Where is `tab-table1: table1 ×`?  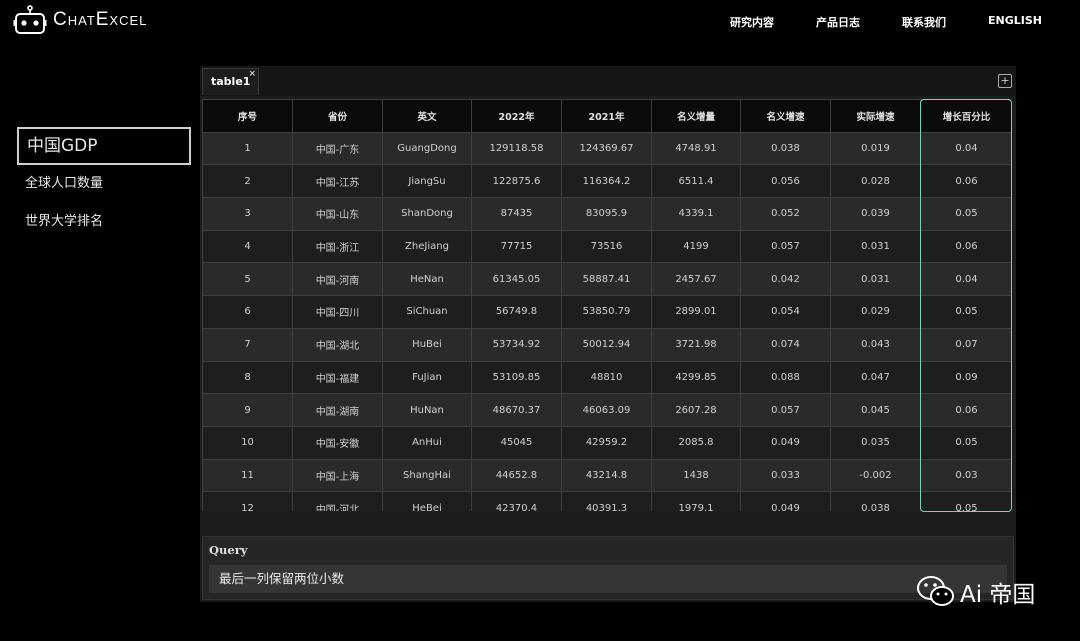 tab-table1: table1 × is located at coordinates (230, 81).